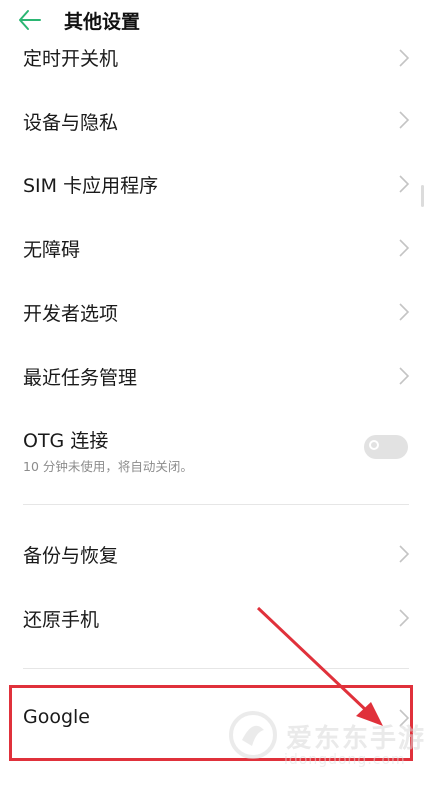 The image size is (430, 797). What do you see at coordinates (215, 248) in the screenshot?
I see `settings-item-accessibility: 无障碍` at bounding box center [215, 248].